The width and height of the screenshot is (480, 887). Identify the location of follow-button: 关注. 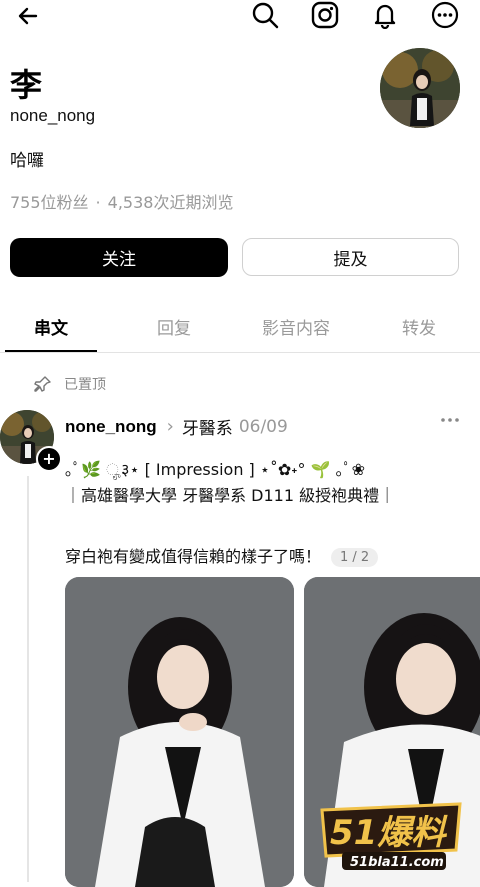
(119, 257).